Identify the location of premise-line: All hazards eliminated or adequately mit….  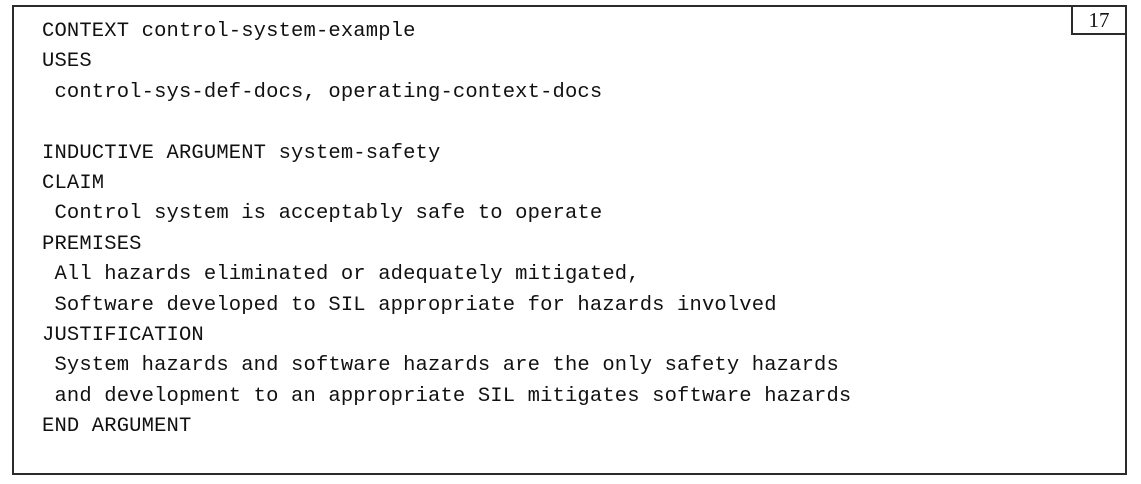
(341, 275).